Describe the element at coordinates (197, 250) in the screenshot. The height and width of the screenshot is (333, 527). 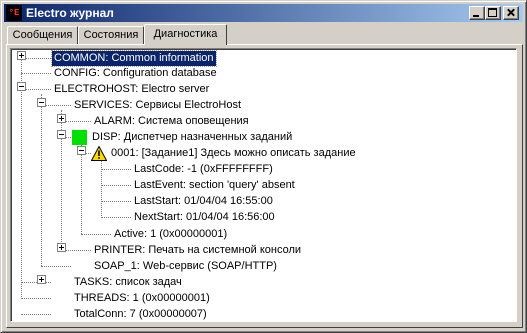
I see `tree-node-label: PRINTER: Печать на системной консоли` at that location.